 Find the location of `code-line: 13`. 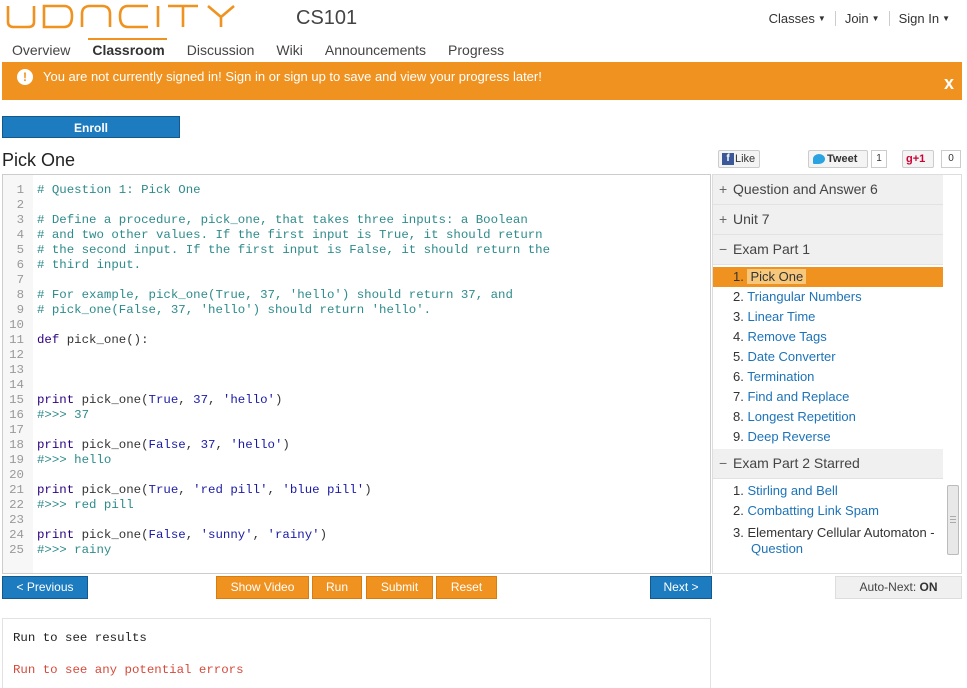

code-line: 13 is located at coordinates (276, 370).